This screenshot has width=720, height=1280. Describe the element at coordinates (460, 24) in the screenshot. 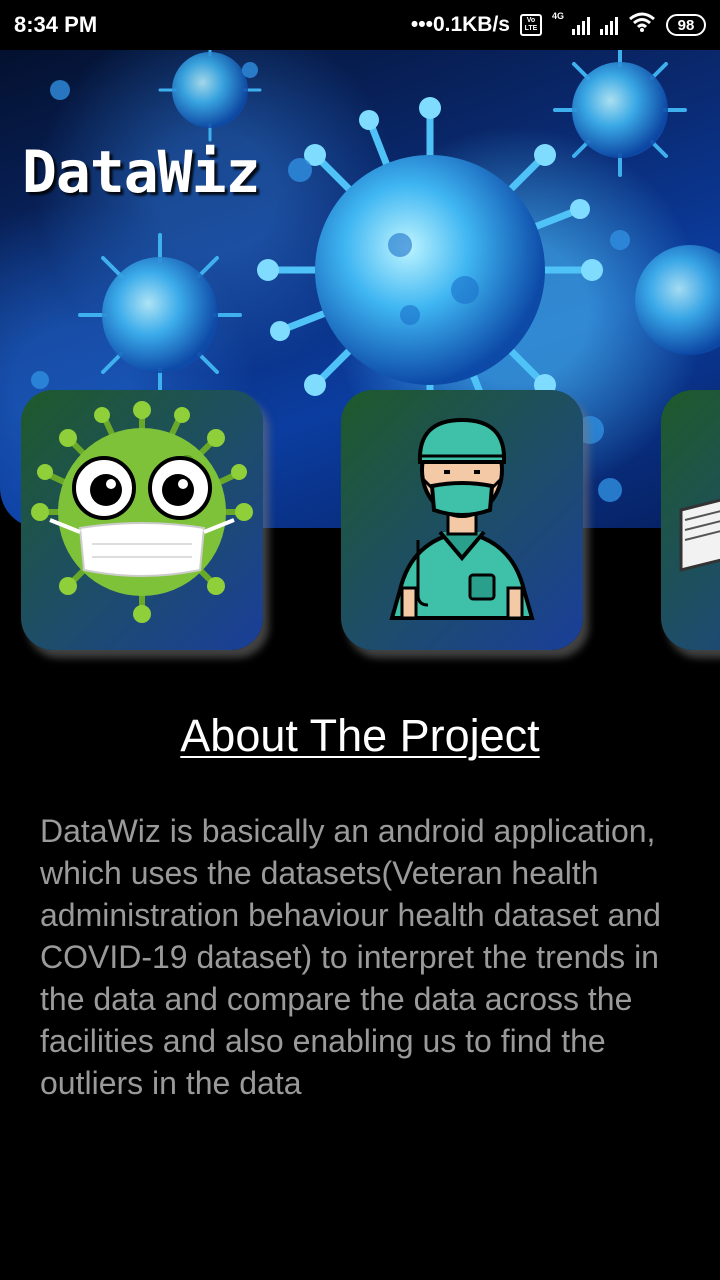

I see `network-speed: •••0.1KB/s` at that location.